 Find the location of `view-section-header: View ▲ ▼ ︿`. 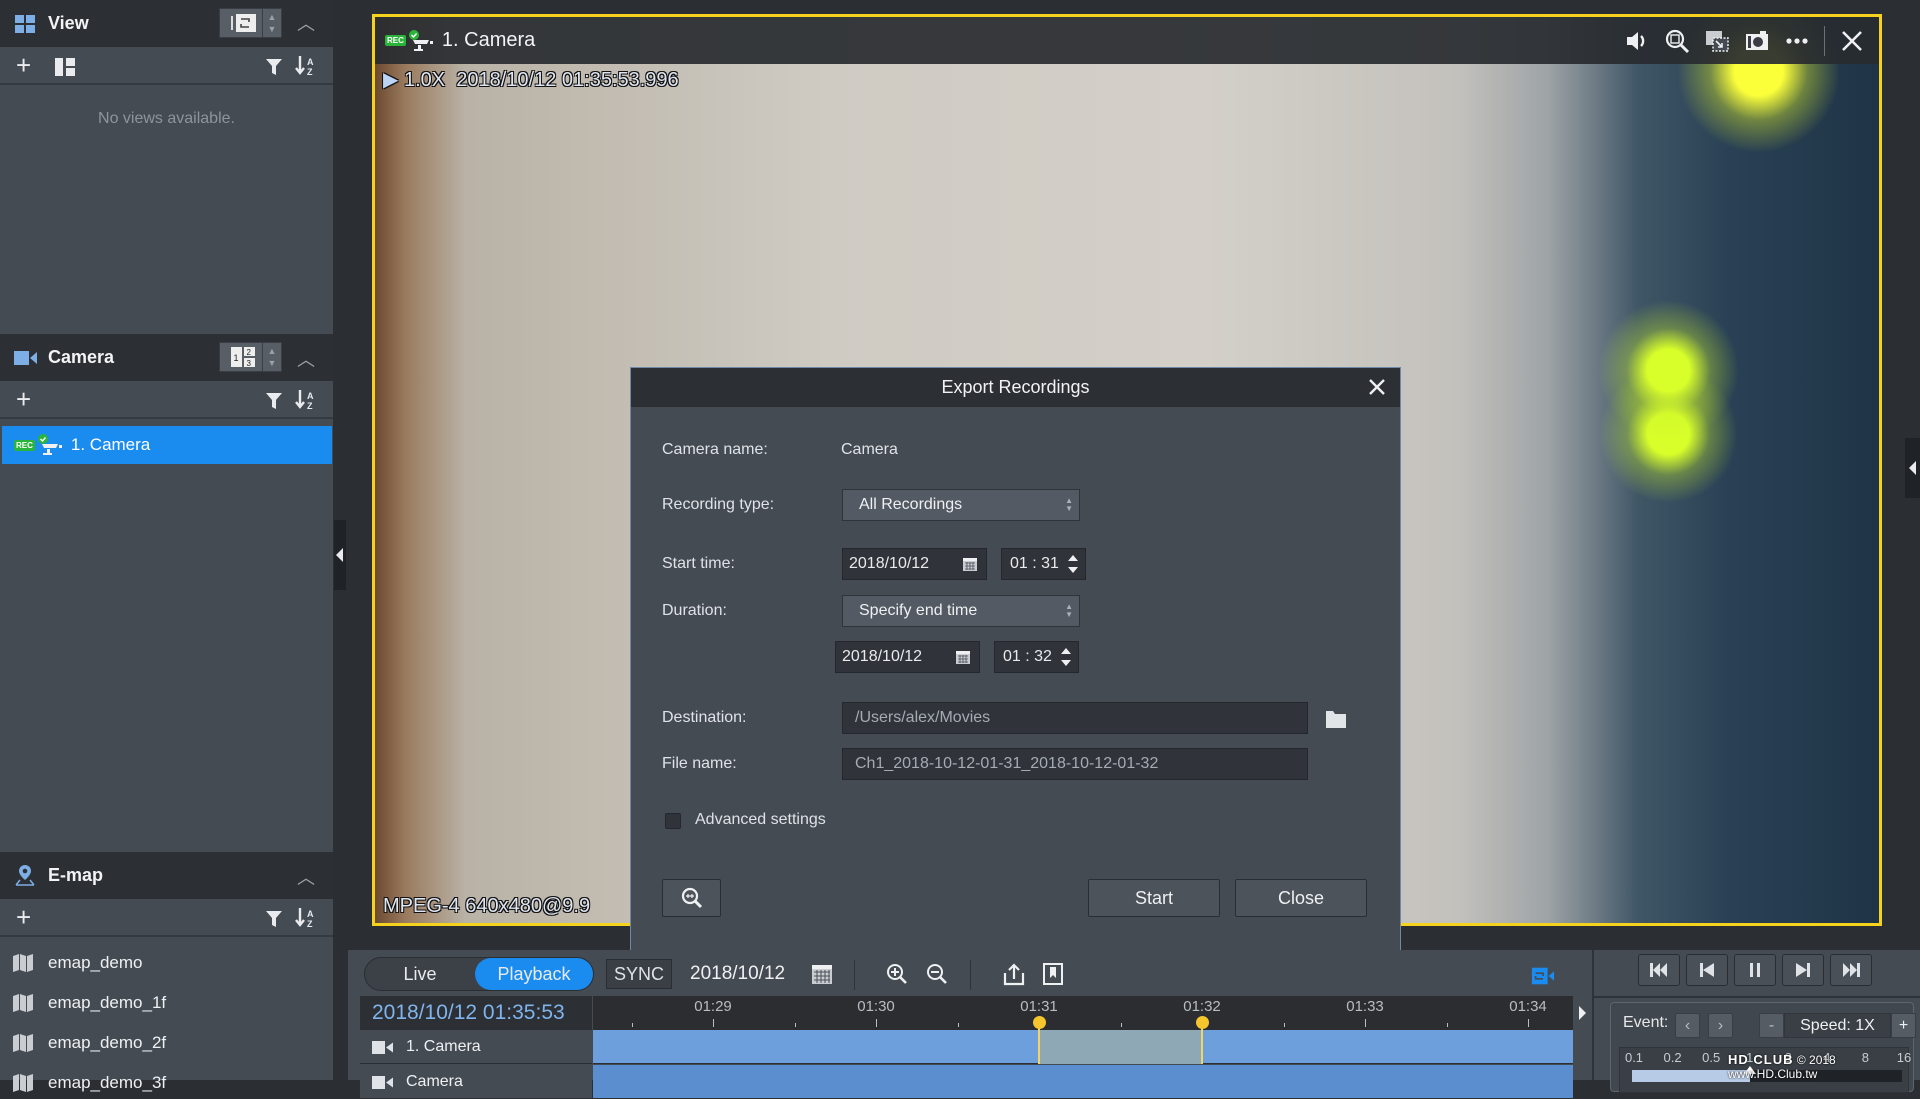

view-section-header: View ▲ ▼ ︿ is located at coordinates (166, 23).